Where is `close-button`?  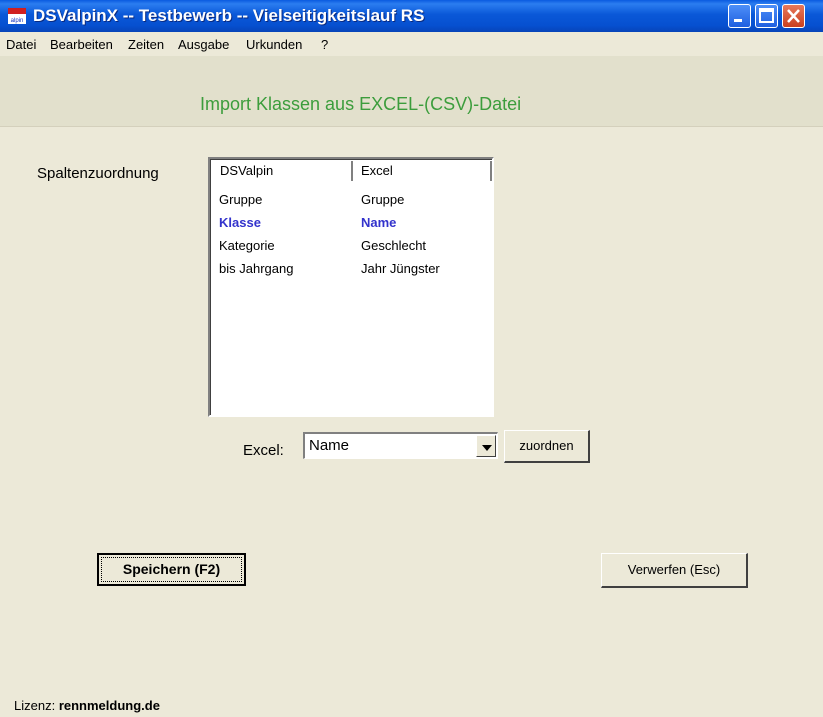 close-button is located at coordinates (793, 16).